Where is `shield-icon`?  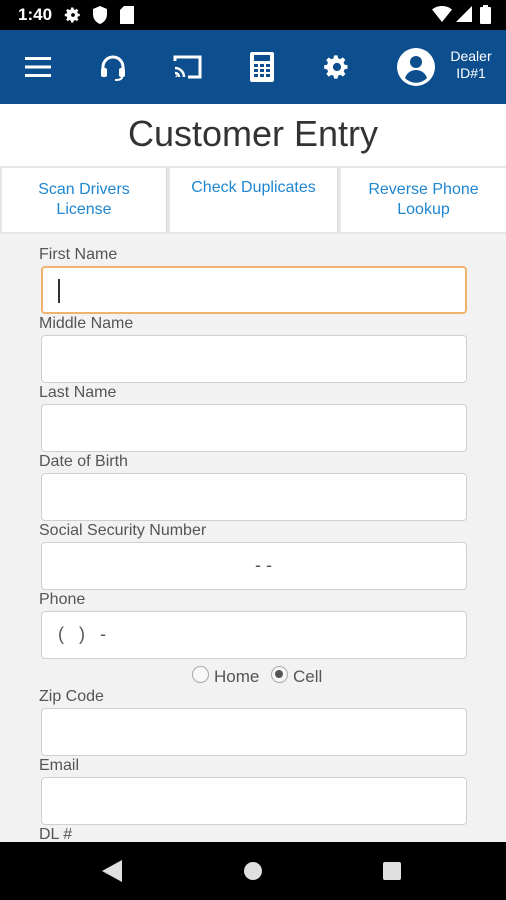 shield-icon is located at coordinates (100, 17).